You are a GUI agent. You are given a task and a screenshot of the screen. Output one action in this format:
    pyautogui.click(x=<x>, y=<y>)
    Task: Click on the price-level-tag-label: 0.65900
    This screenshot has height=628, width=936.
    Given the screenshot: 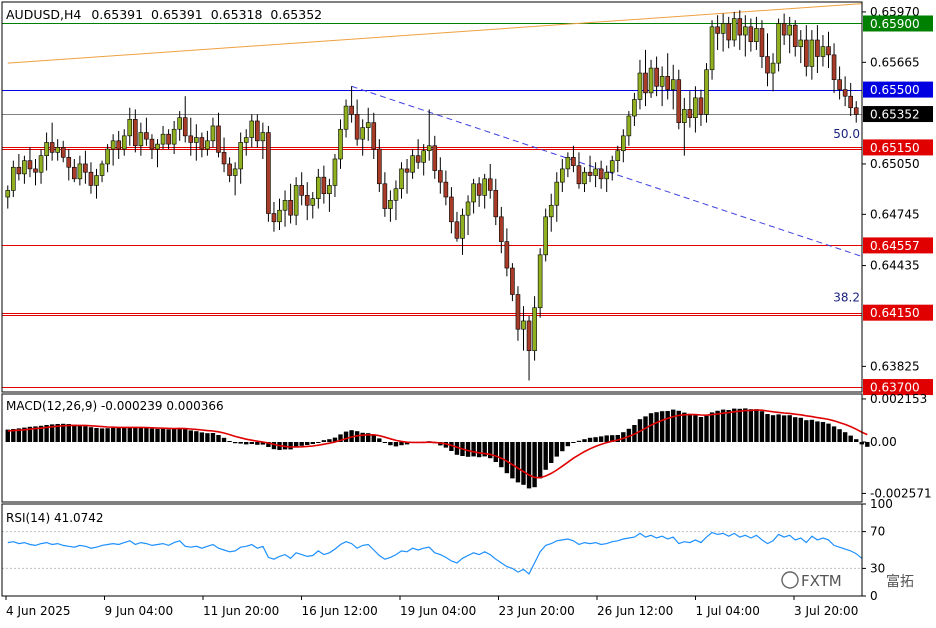 What is the action you would take?
    pyautogui.click(x=895, y=24)
    